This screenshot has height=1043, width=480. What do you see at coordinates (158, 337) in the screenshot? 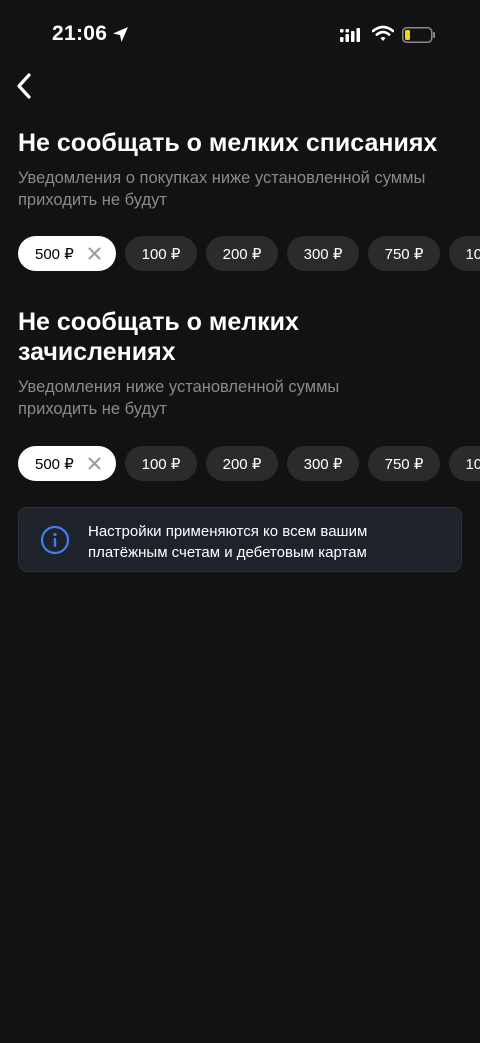
I see `section-title-credits: Не сообщать о мелких зачислениях` at bounding box center [158, 337].